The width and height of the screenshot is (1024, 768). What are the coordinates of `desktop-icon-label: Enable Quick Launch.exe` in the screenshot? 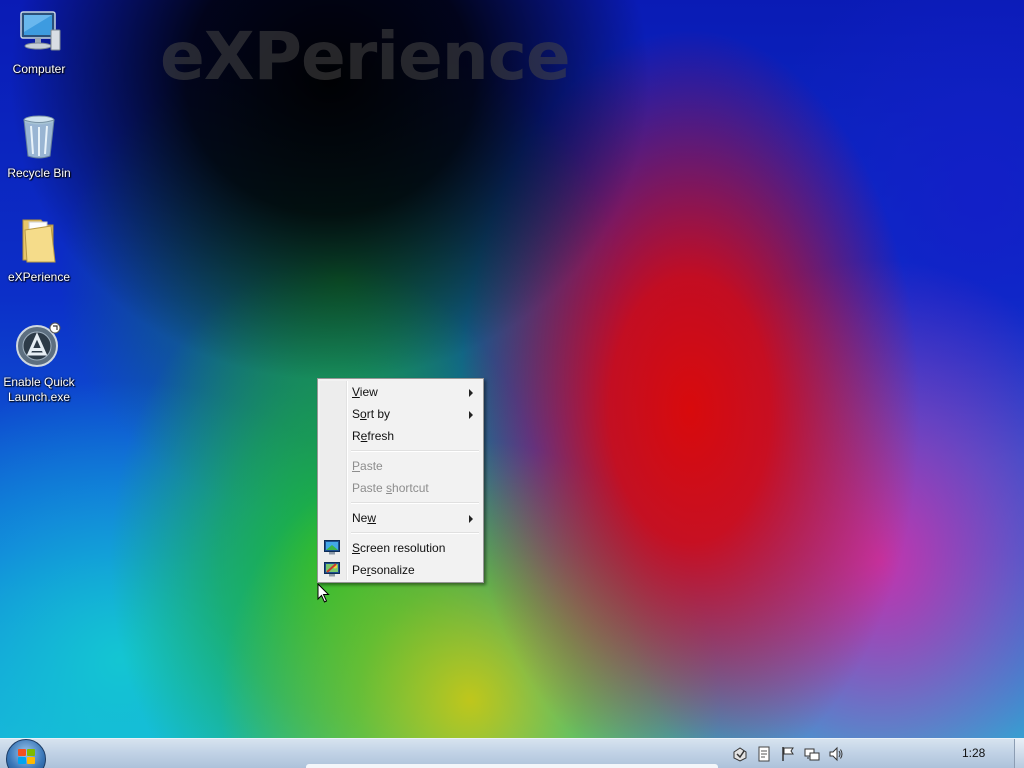 It's located at (39, 389).